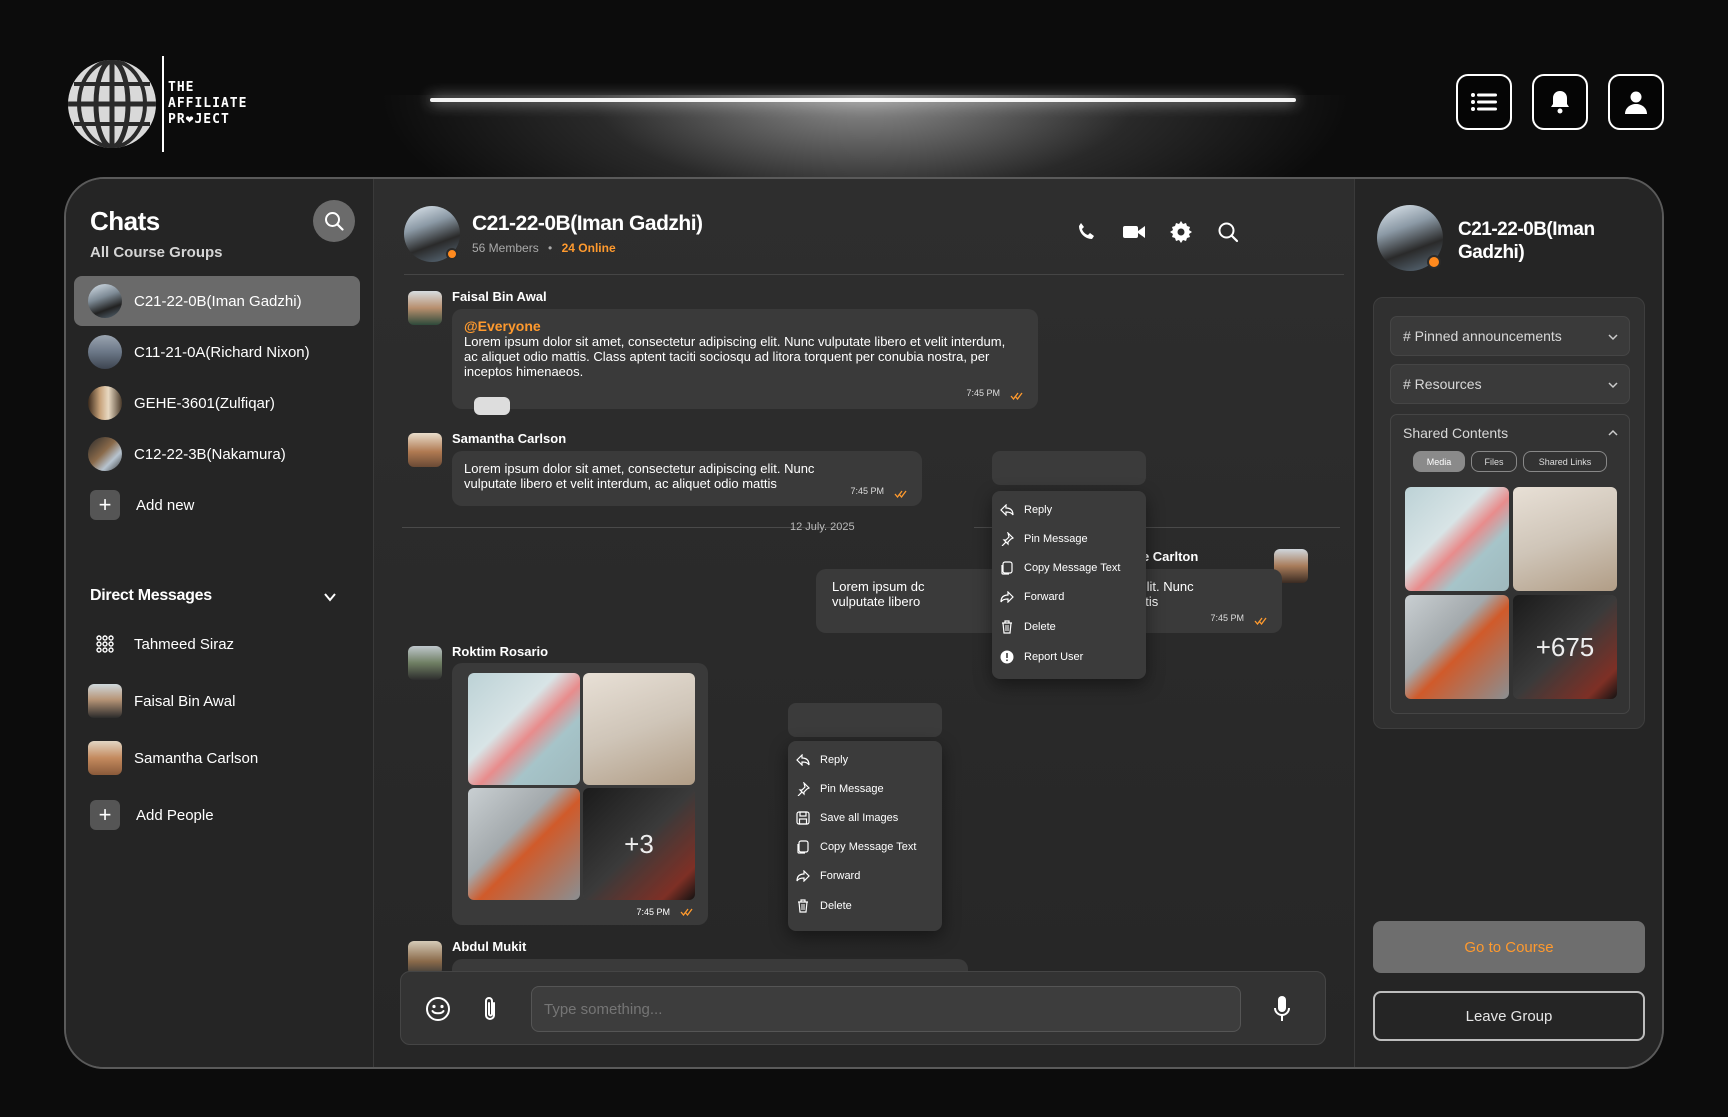 This screenshot has width=1728, height=1117. I want to click on tab-files: Files, so click(1494, 461).